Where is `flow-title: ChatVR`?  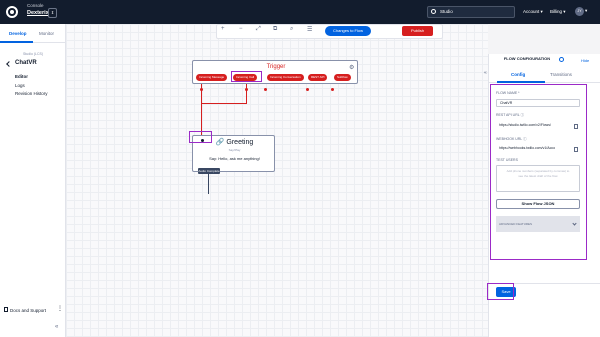
flow-title: ChatVR is located at coordinates (26, 63).